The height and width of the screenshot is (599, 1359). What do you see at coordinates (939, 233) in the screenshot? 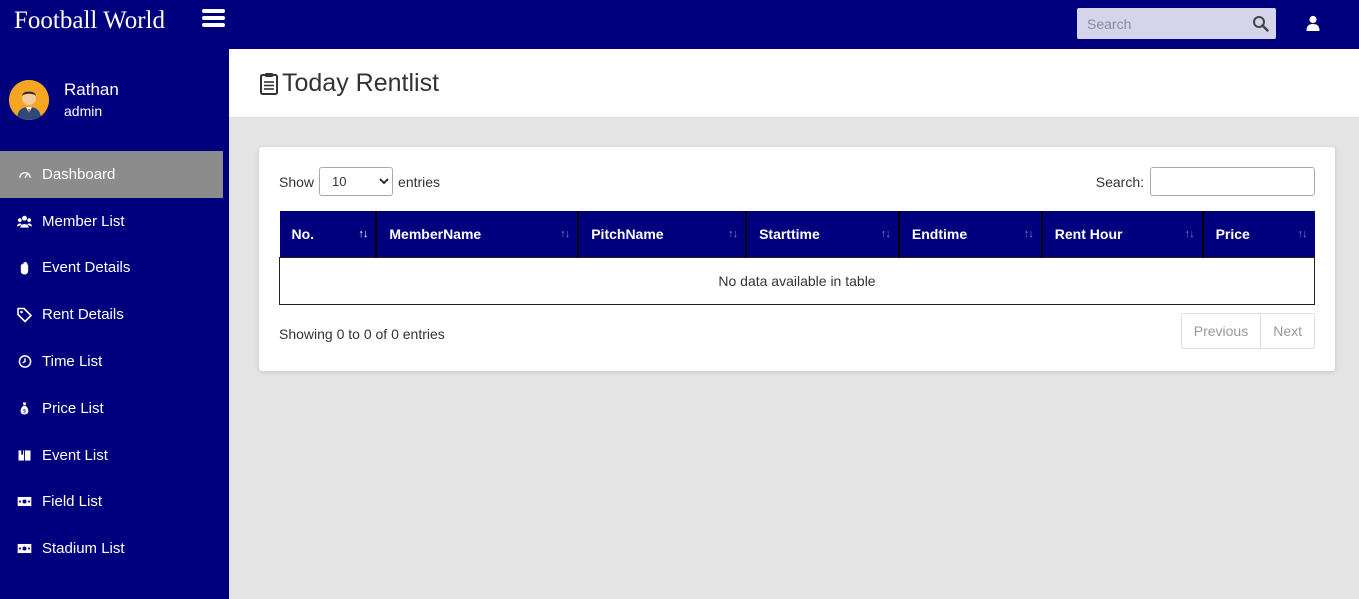
I see `column-header-label: Endtime` at bounding box center [939, 233].